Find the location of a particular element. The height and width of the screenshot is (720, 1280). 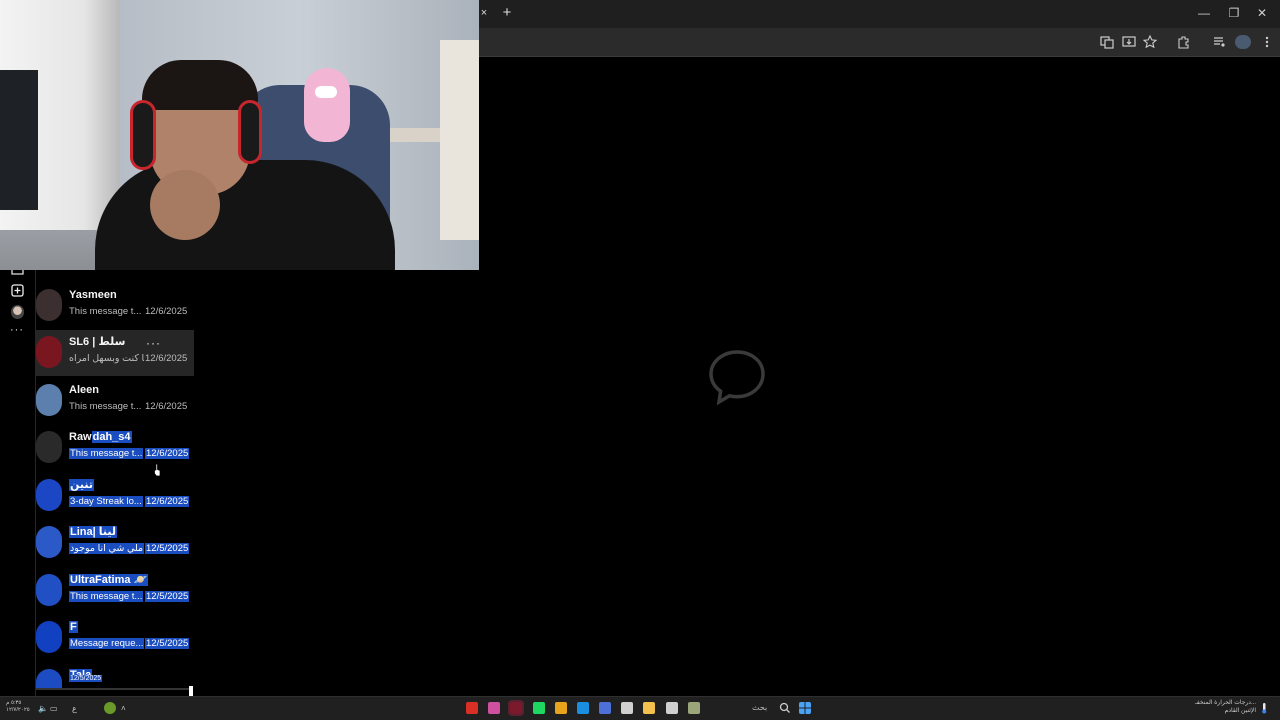

restore-button: ❐ is located at coordinates (1234, 13).